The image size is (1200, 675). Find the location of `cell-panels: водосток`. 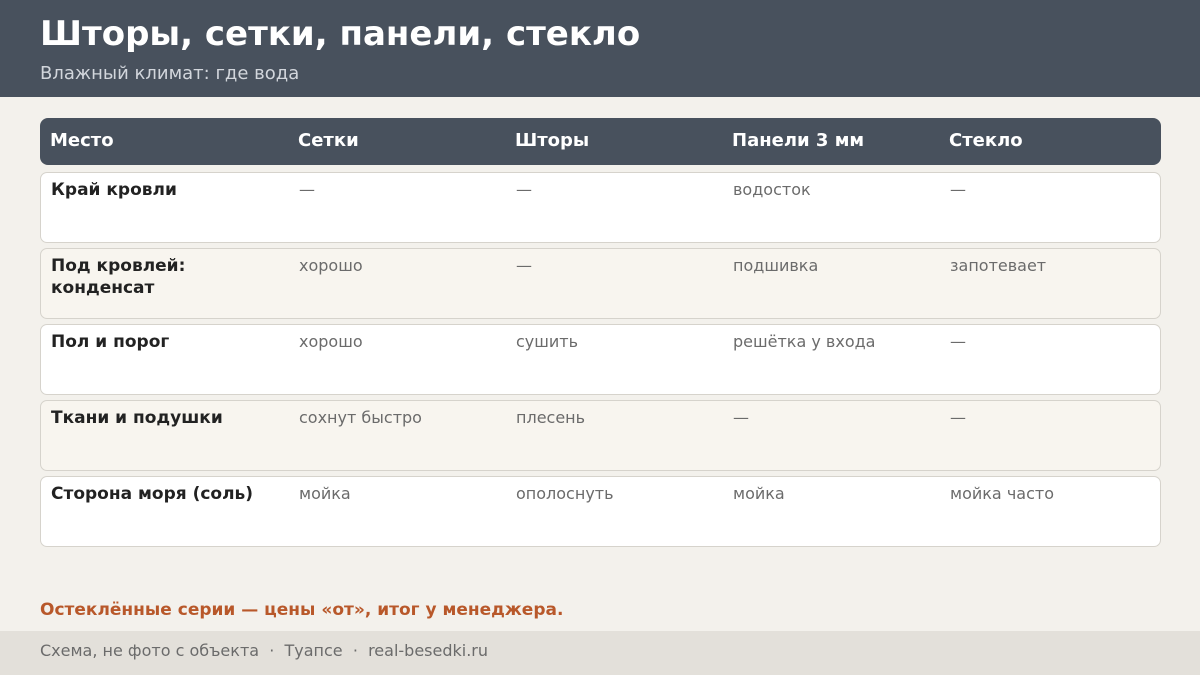

cell-panels: водосток is located at coordinates (772, 189).